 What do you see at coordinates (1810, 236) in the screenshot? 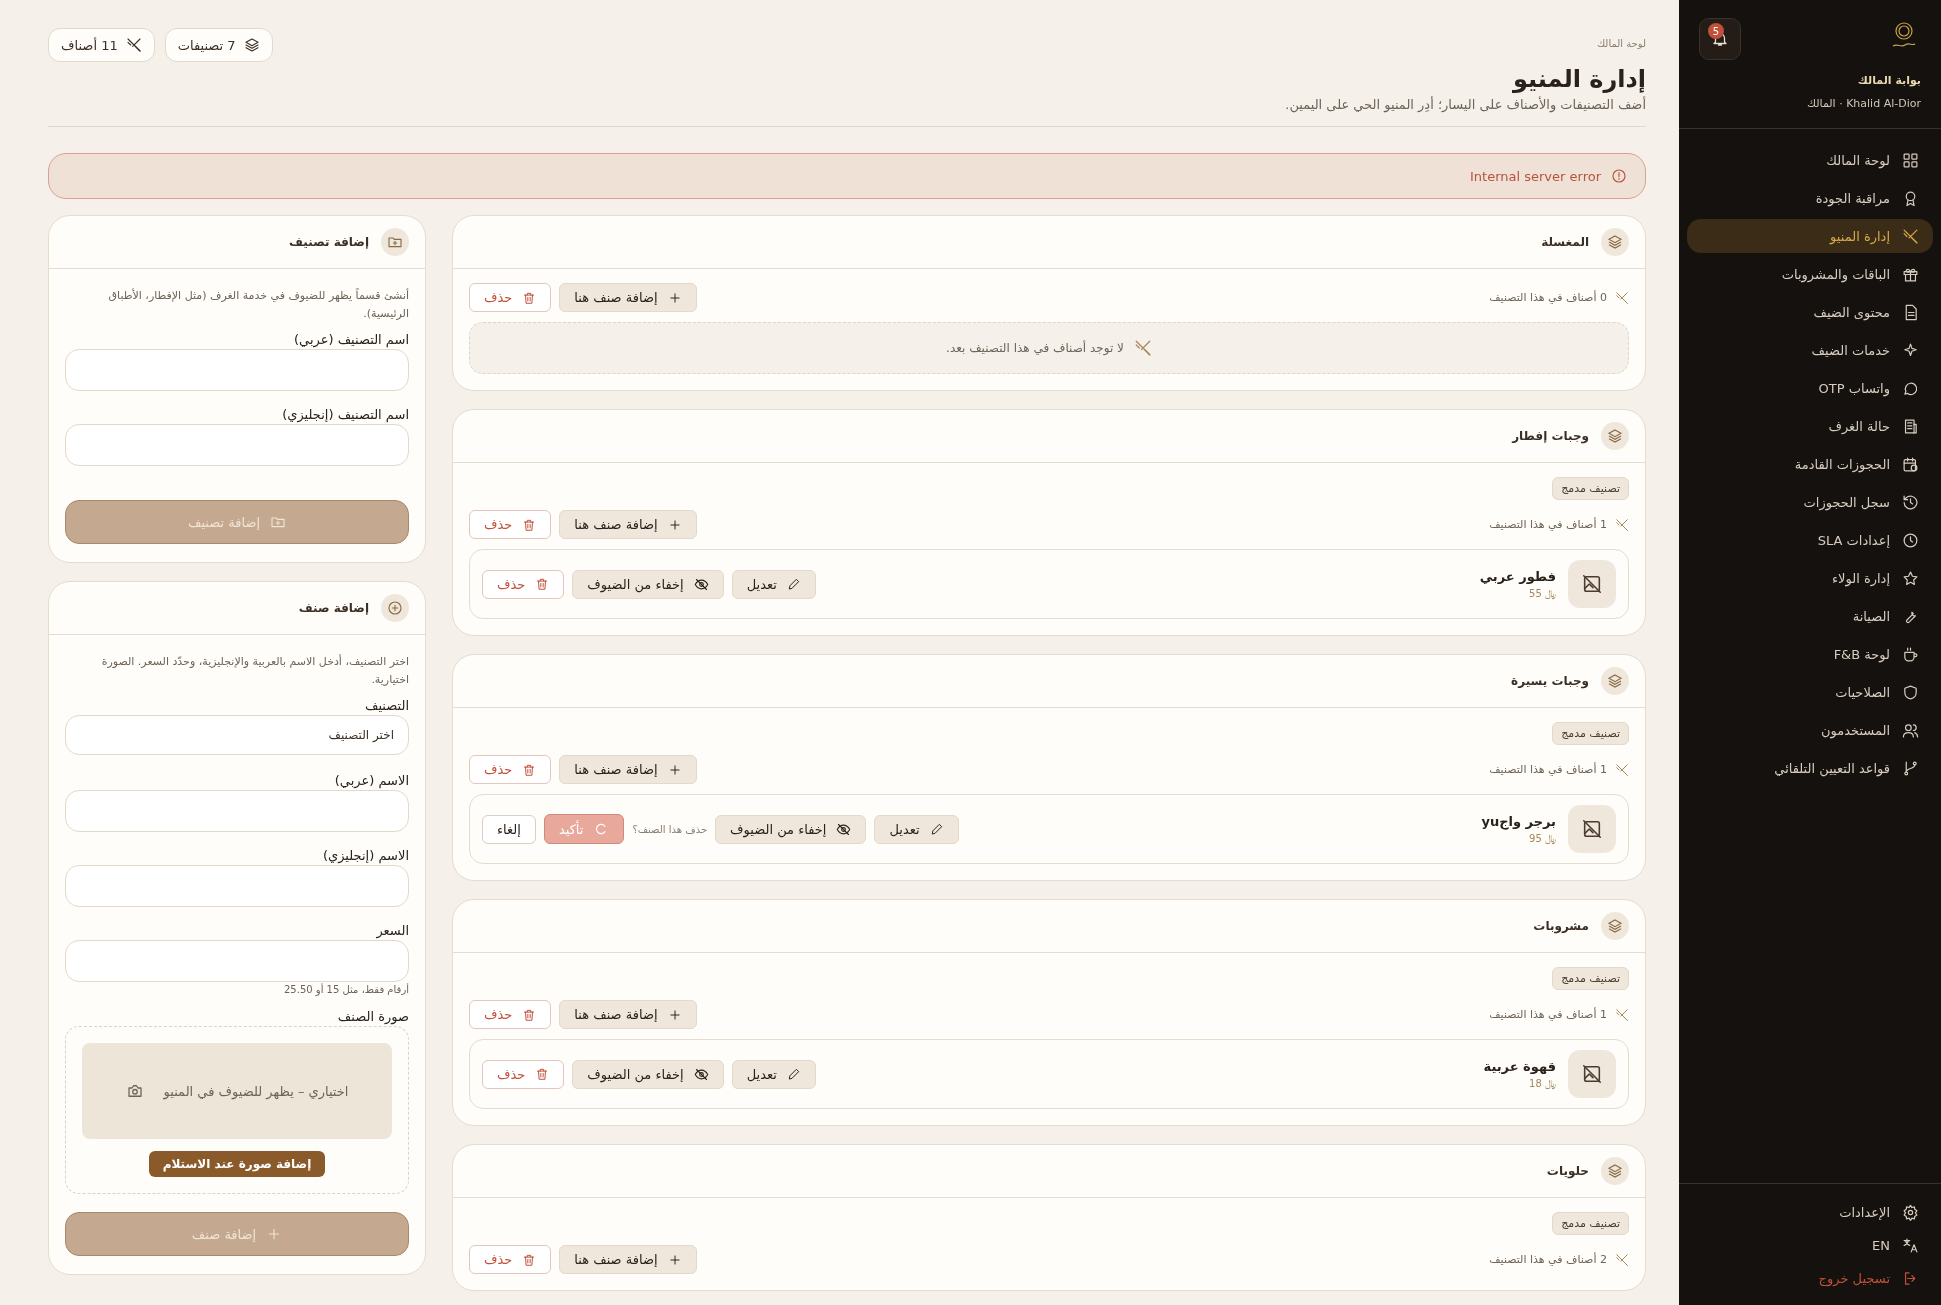
I see `nav-item: إدارة المنيو` at bounding box center [1810, 236].